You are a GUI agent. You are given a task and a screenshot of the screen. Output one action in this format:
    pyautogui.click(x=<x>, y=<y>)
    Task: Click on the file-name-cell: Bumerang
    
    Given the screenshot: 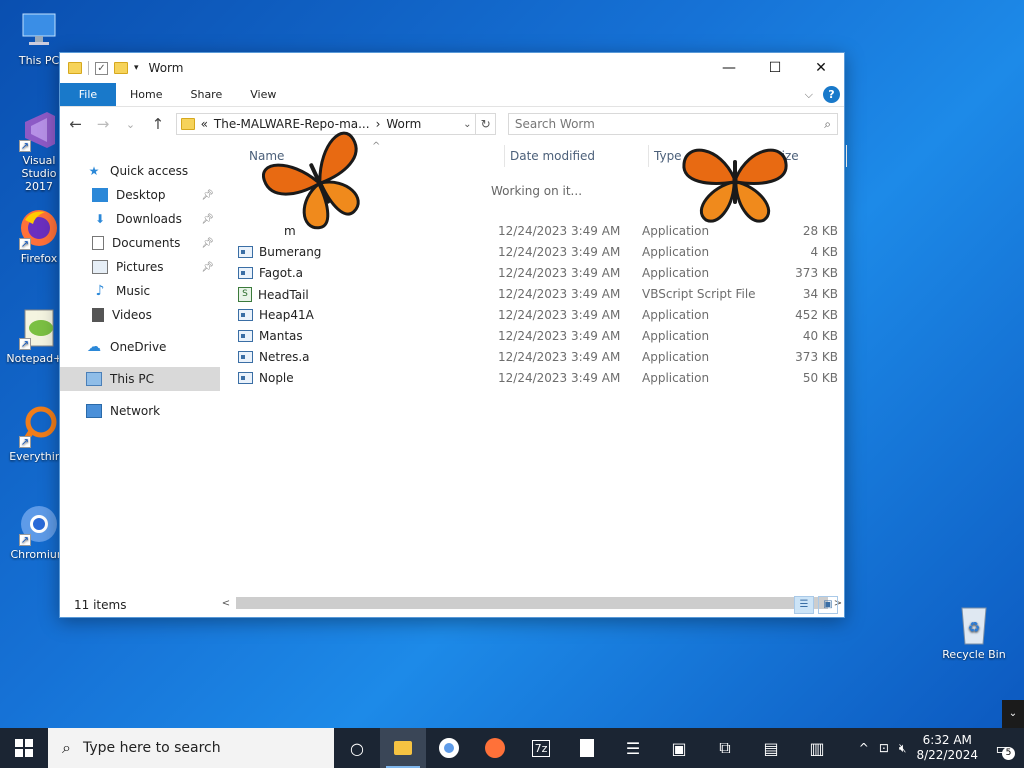 What is the action you would take?
    pyautogui.click(x=279, y=252)
    